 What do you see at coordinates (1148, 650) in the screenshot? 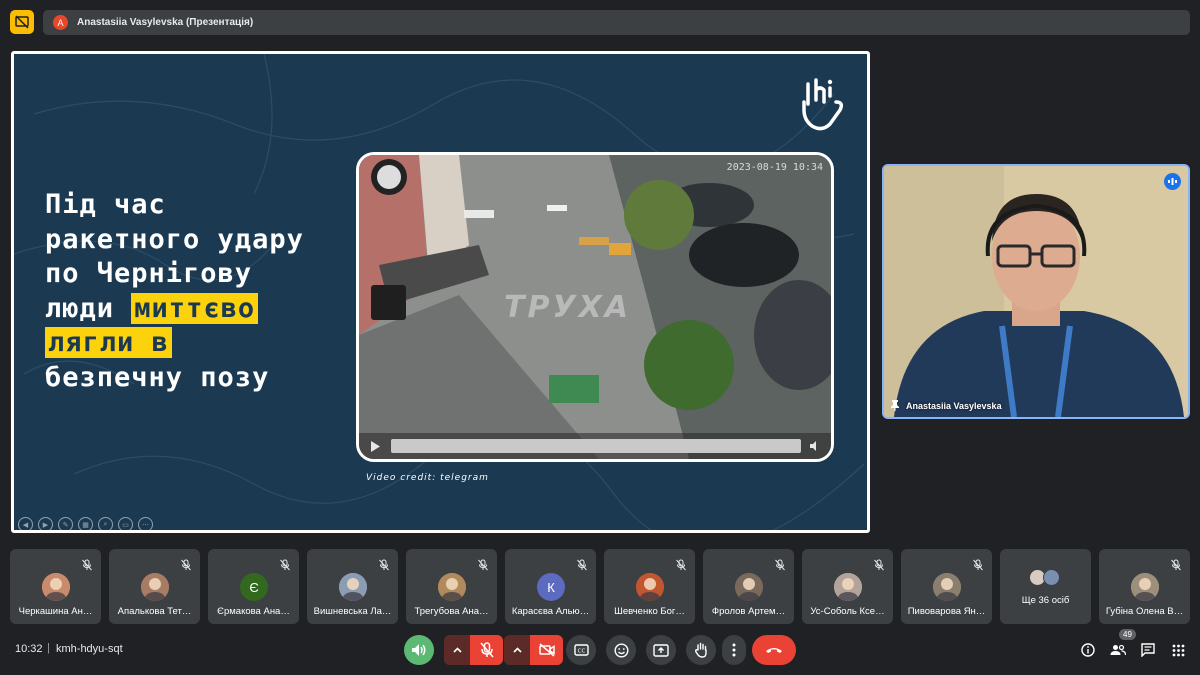
I see `chat-icon` at bounding box center [1148, 650].